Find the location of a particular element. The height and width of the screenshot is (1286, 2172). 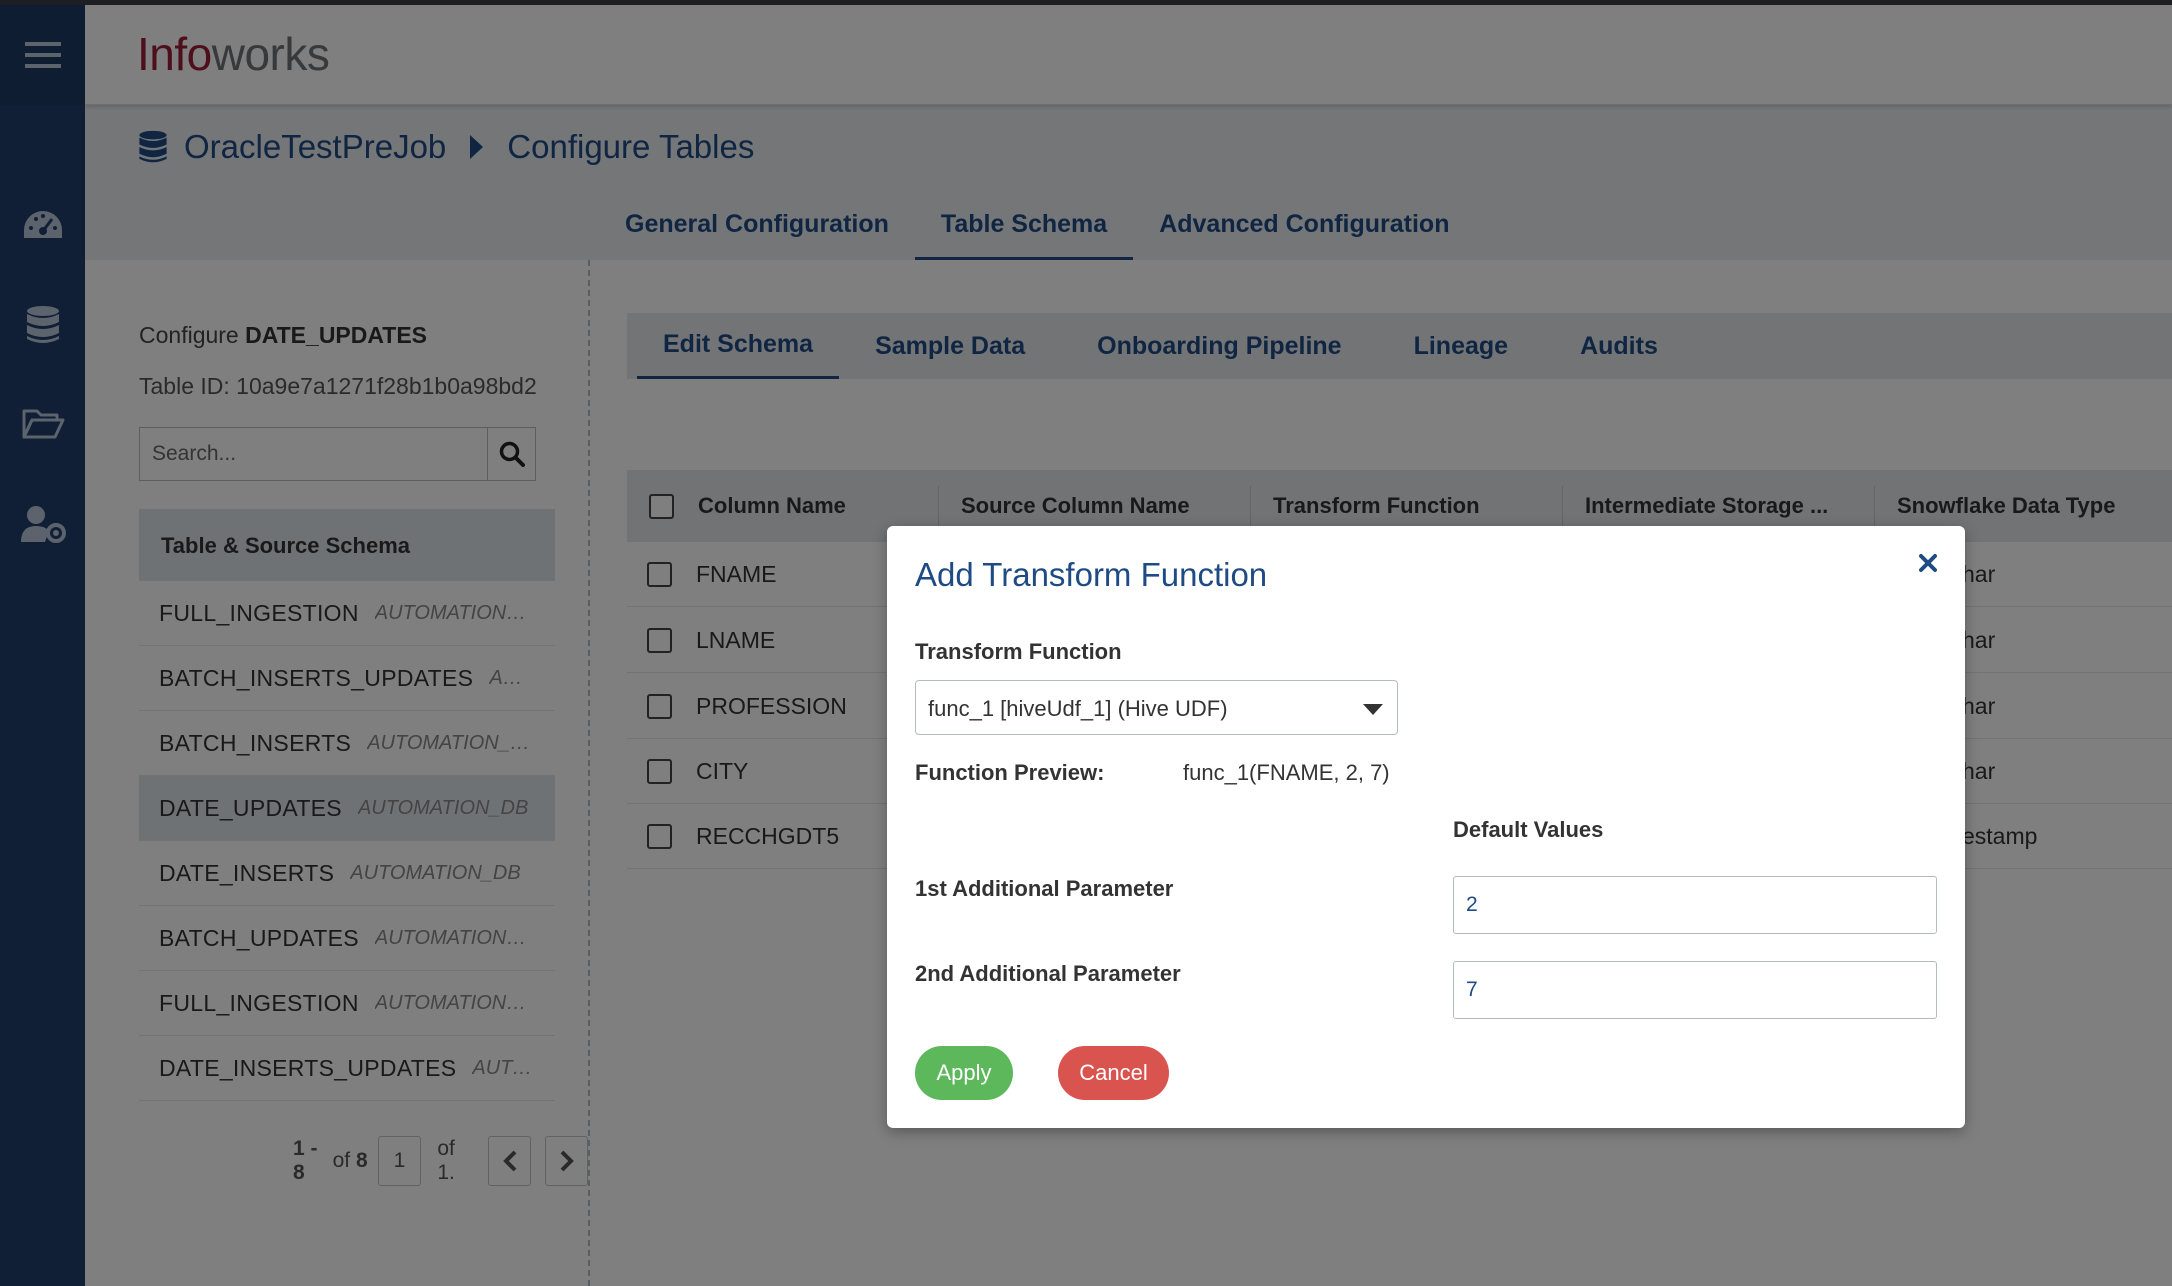

transform-function-selected-value: func_1 [hiveUdf_1] (Hive UDF) is located at coordinates (1078, 708).